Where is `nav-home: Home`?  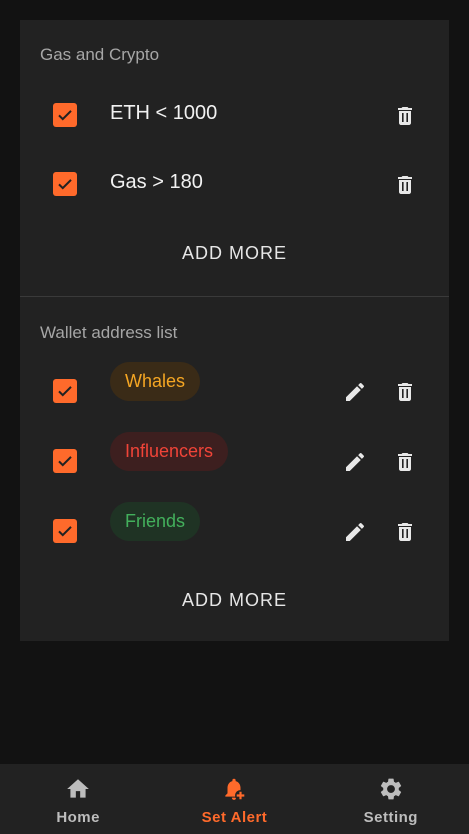
nav-home: Home is located at coordinates (78, 799).